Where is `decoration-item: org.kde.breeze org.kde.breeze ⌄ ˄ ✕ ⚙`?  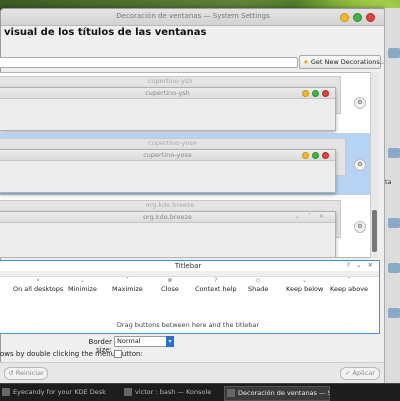
decoration-item: org.kde.breeze org.kde.breeze ⌄ ˄ ✕ ⚙ is located at coordinates (185, 227).